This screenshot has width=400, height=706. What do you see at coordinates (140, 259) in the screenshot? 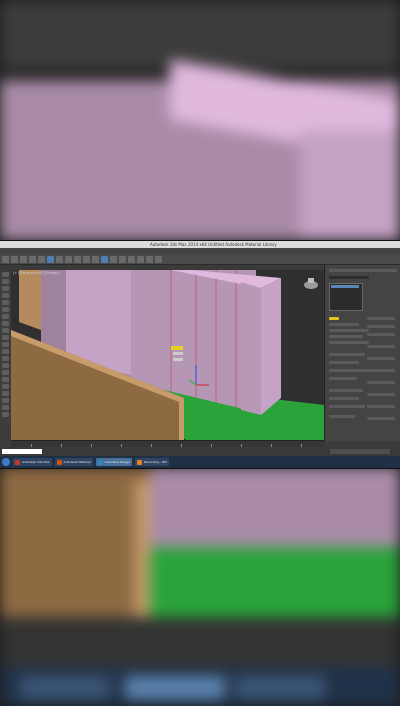
I see `material-editor-icon` at bounding box center [140, 259].